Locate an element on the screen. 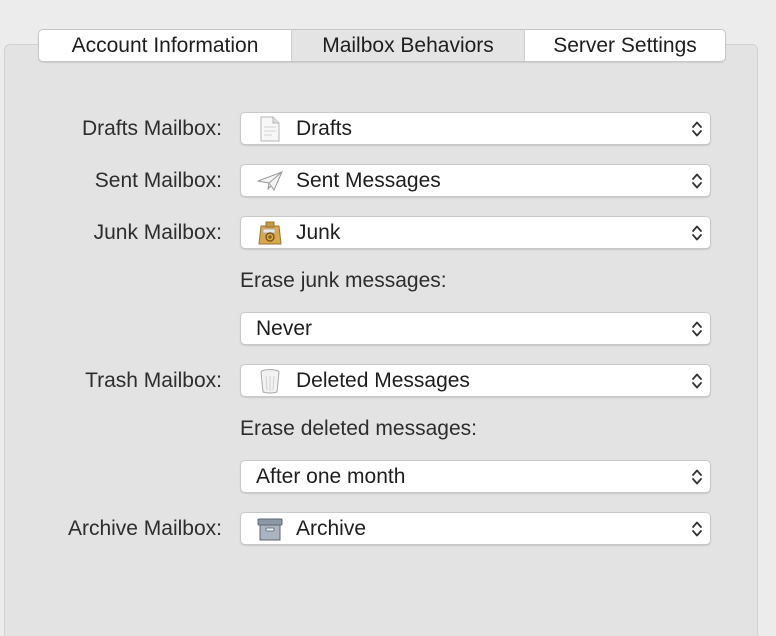 The width and height of the screenshot is (776, 636). trash-can-icon is located at coordinates (270, 381).